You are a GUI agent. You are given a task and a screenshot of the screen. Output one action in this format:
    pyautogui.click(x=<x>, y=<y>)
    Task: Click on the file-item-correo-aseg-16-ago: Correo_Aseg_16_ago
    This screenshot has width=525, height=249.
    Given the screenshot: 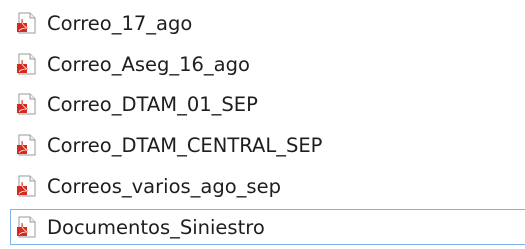 What is the action you would take?
    pyautogui.click(x=267, y=64)
    